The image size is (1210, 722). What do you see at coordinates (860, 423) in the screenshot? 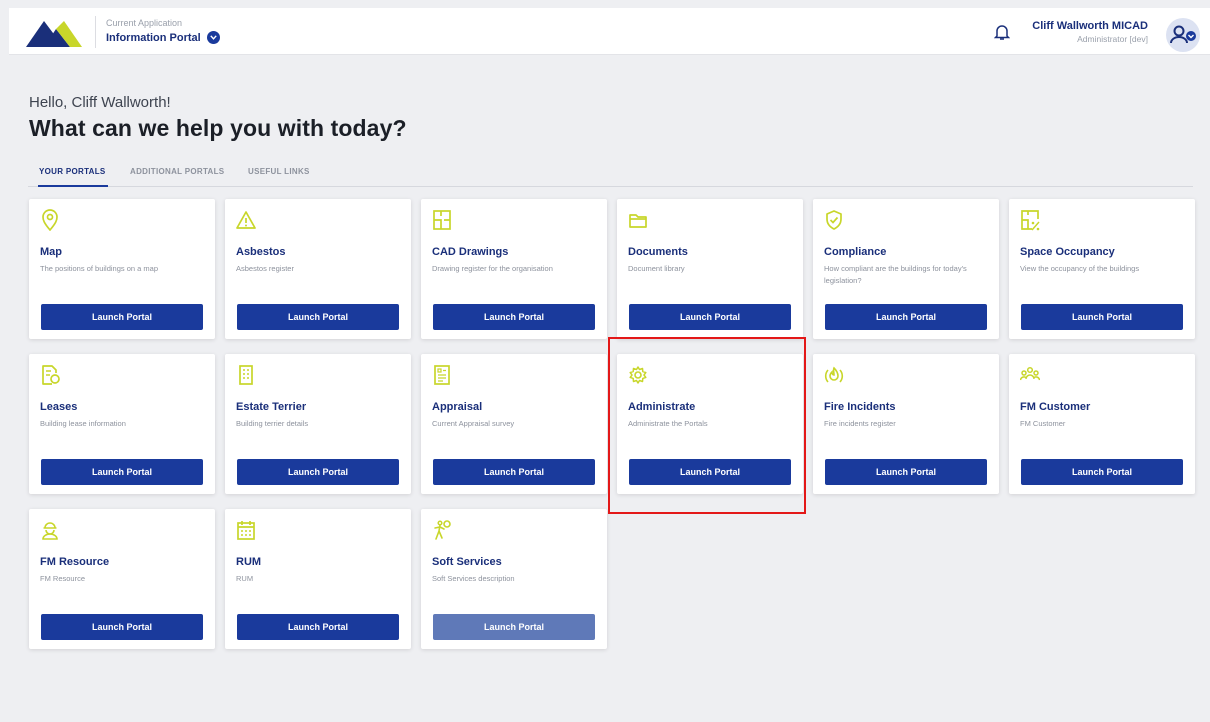
I see `portal-description: Fire incidents register` at bounding box center [860, 423].